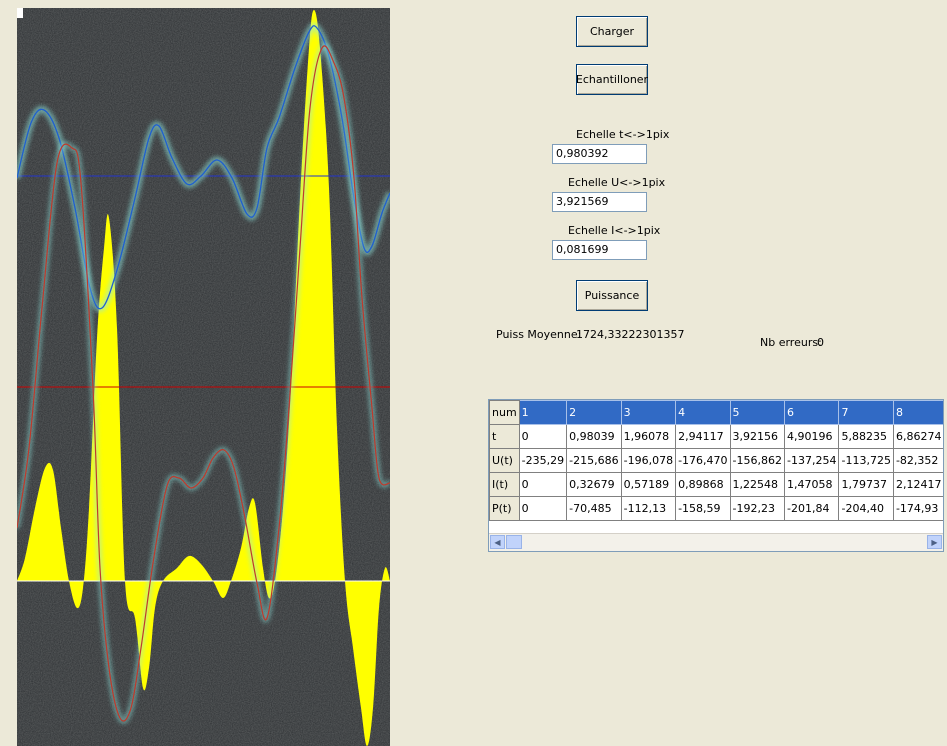 This screenshot has width=947, height=746. I want to click on grid-cell: -82,352, so click(917, 460).